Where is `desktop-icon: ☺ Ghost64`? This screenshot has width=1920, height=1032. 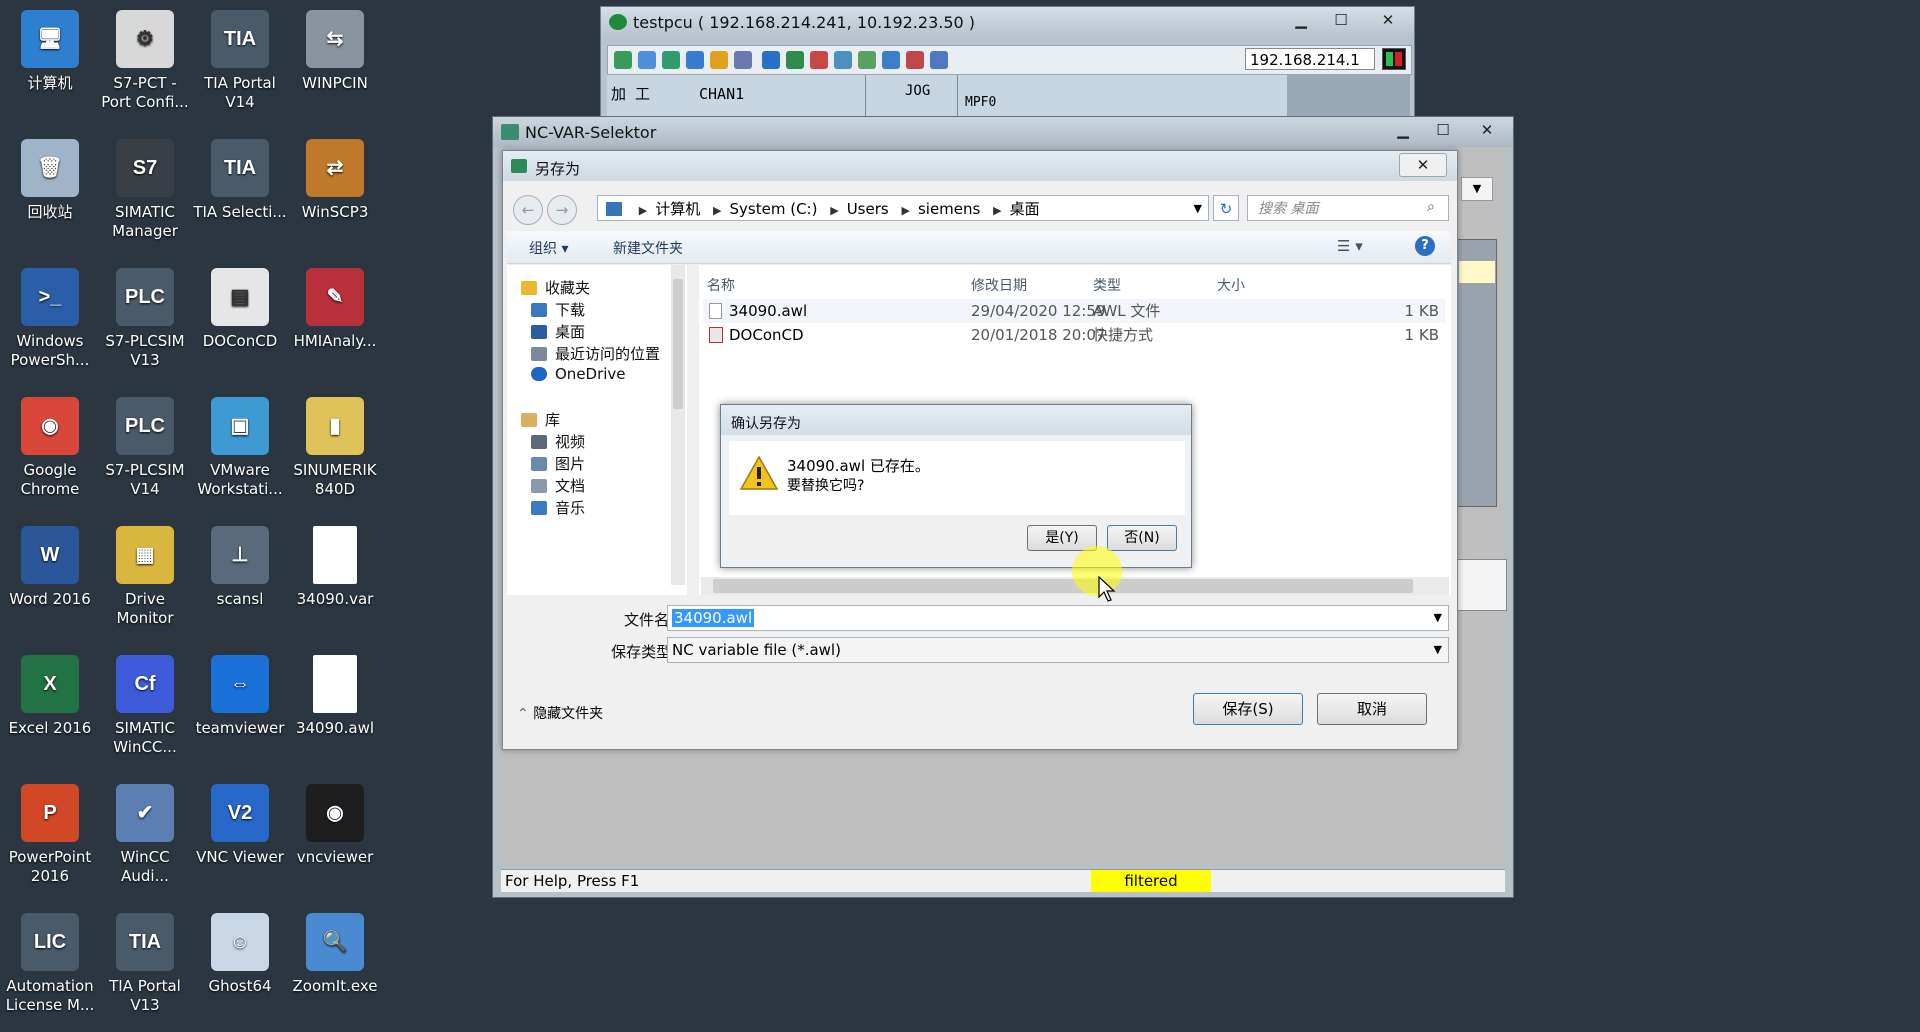
desktop-icon: ☺ Ghost64 is located at coordinates (240, 954).